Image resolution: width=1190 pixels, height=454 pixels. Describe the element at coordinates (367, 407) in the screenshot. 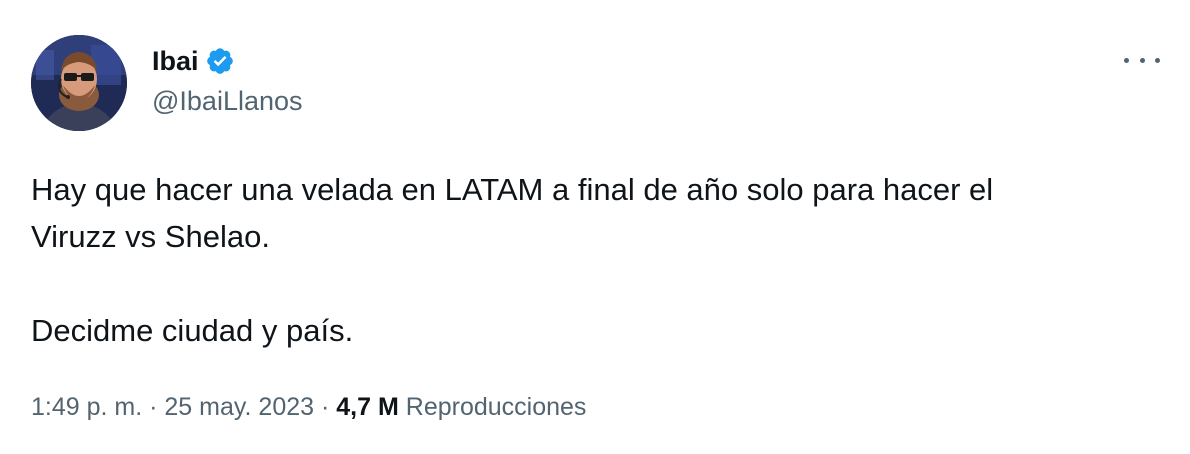

I see `views-count: 4,7 M` at that location.